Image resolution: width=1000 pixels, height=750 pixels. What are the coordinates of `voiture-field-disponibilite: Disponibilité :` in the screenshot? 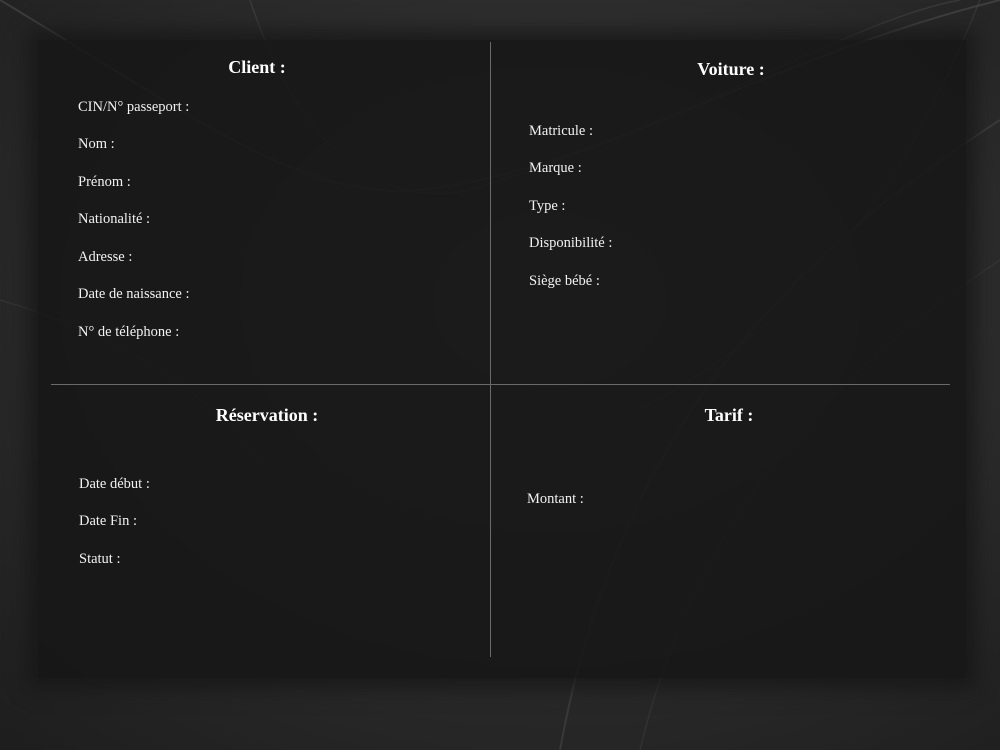 It's located at (571, 243).